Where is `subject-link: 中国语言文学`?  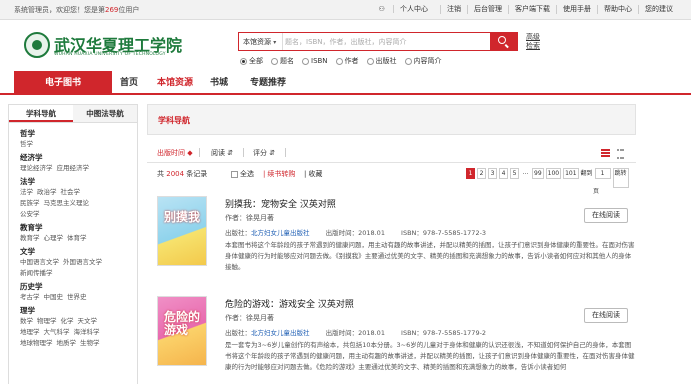
subject-link: 中国语言文学 is located at coordinates (39, 262).